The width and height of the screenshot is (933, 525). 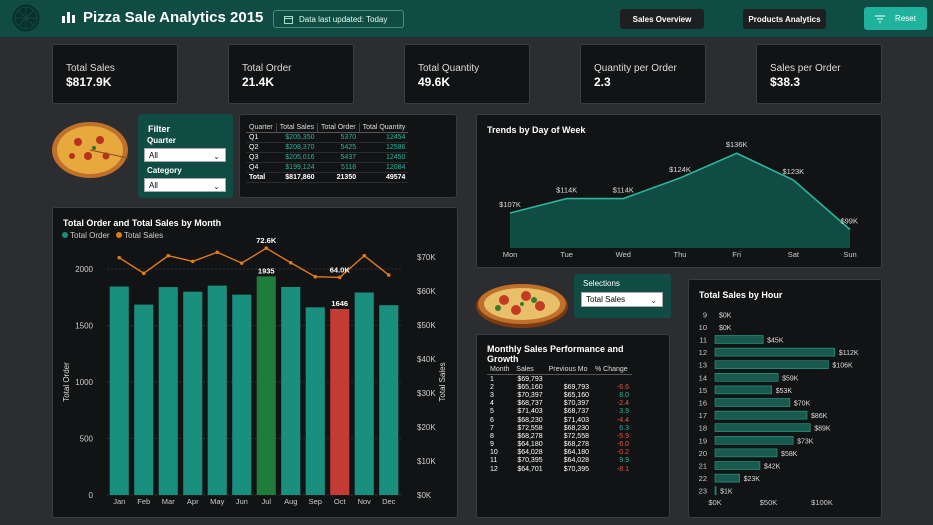 I want to click on table-cell: $64,028, so click(x=530, y=453).